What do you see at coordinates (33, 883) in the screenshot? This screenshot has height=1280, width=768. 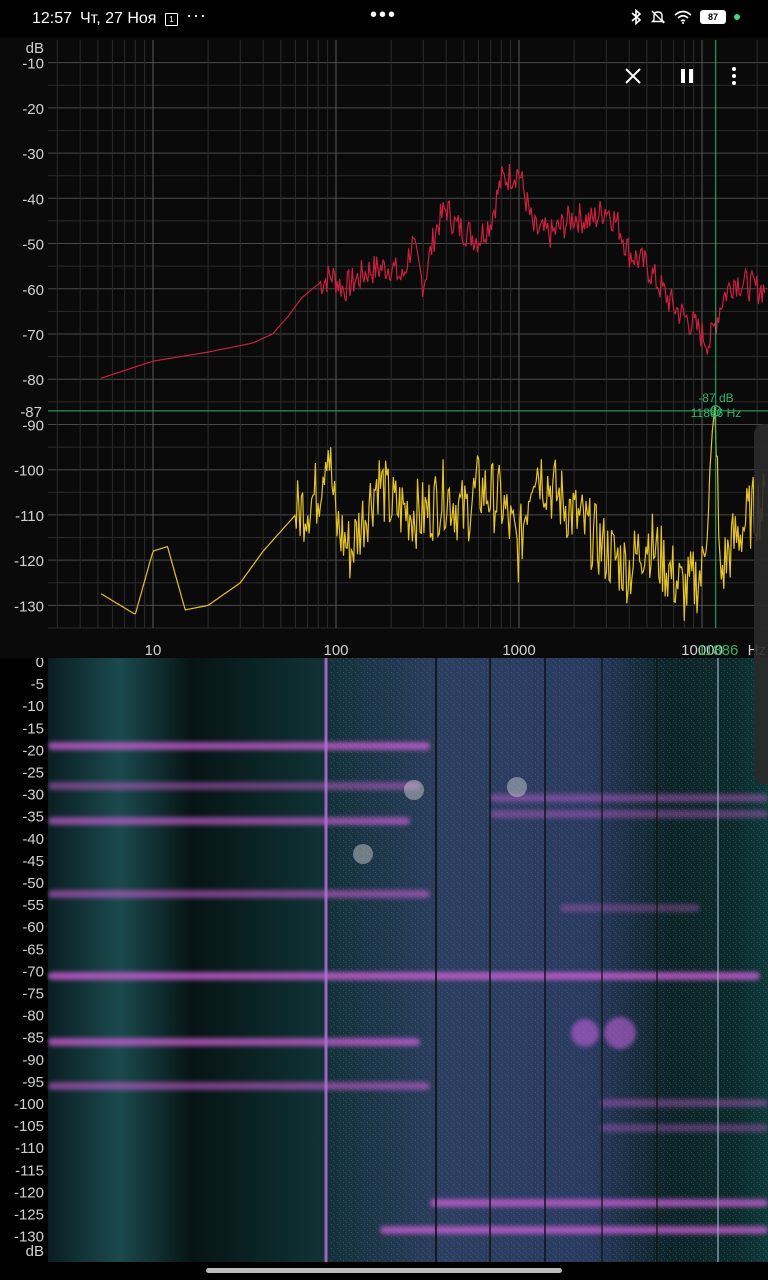 I see `spectrogram-y-tick: -50` at bounding box center [33, 883].